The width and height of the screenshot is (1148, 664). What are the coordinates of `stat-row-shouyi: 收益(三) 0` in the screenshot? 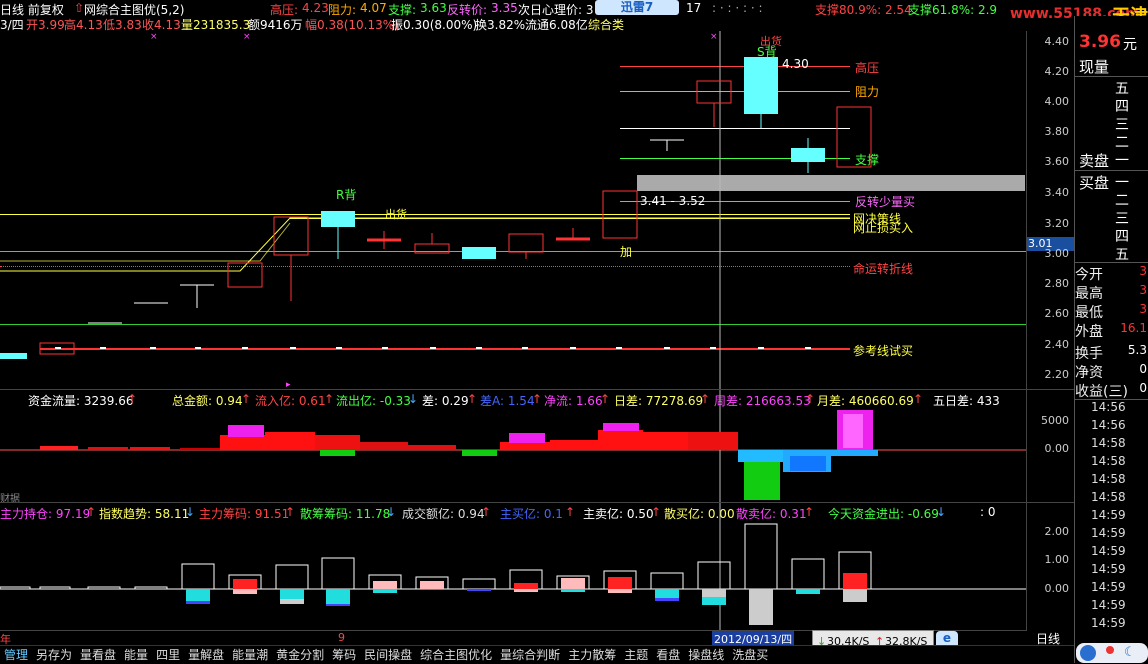 It's located at (1111, 390).